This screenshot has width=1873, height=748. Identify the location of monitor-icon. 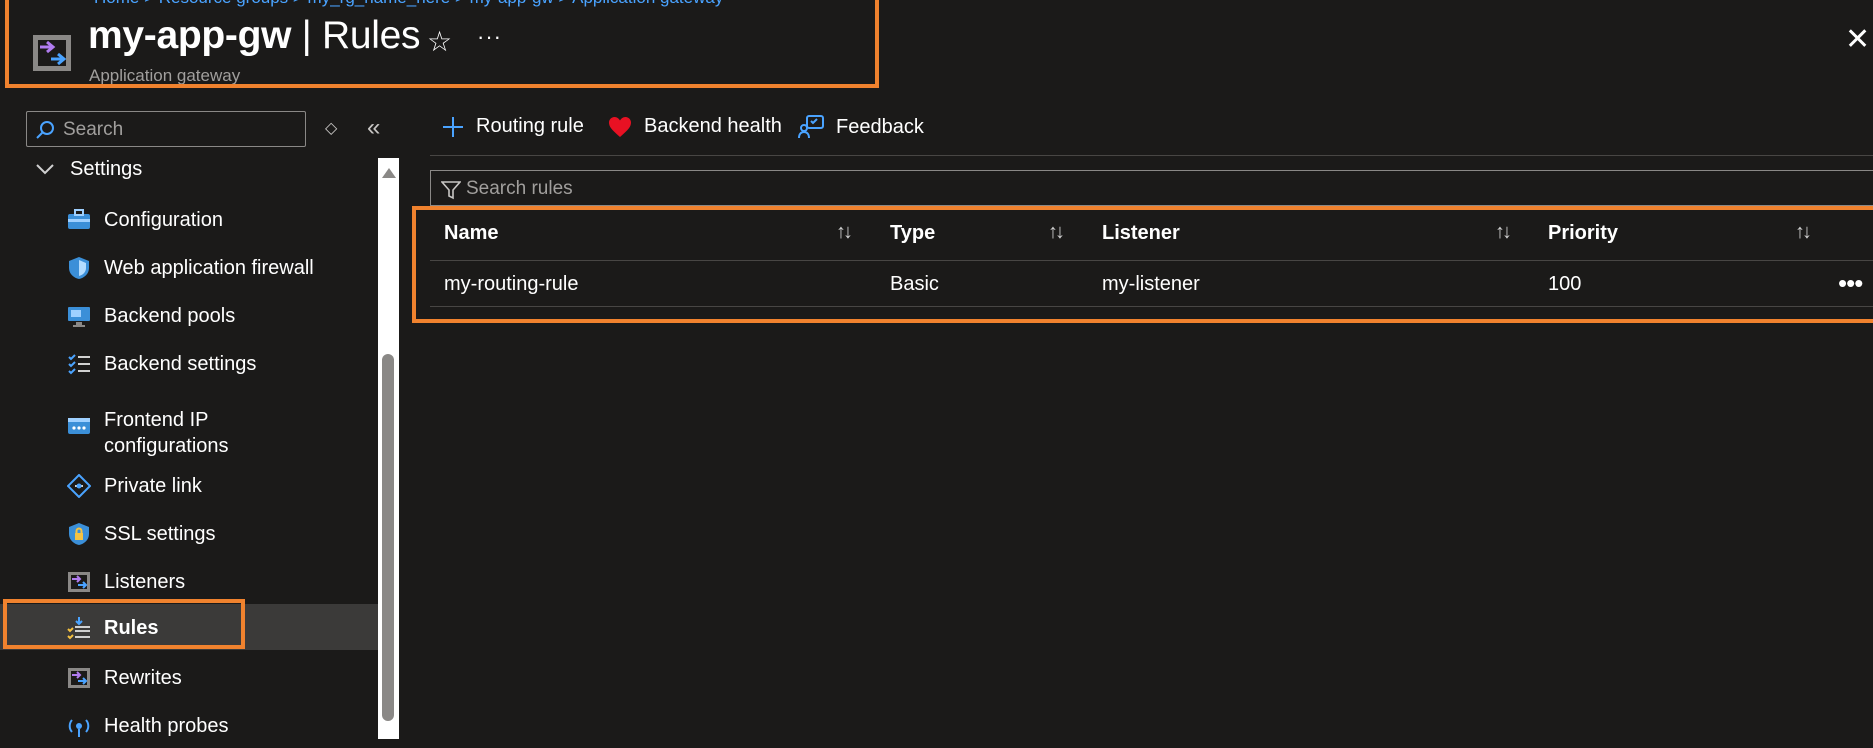
(79, 316).